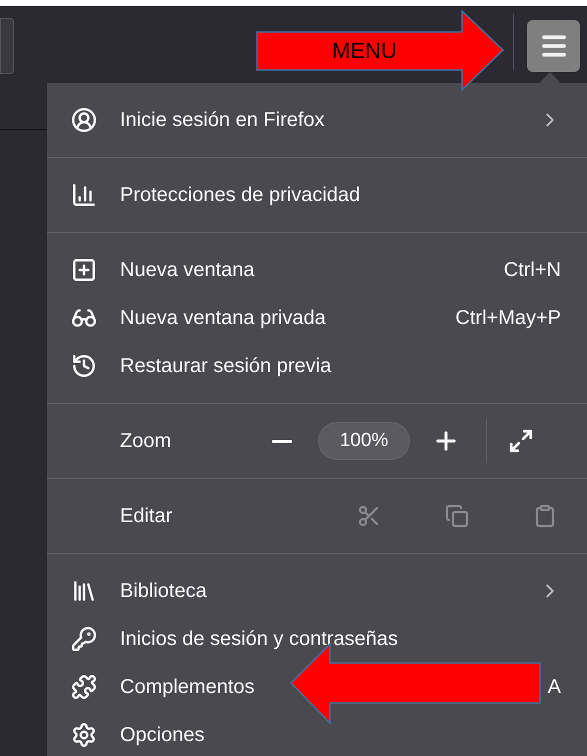 The image size is (587, 756). What do you see at coordinates (317, 687) in the screenshot?
I see `menu-item: Complementos A` at bounding box center [317, 687].